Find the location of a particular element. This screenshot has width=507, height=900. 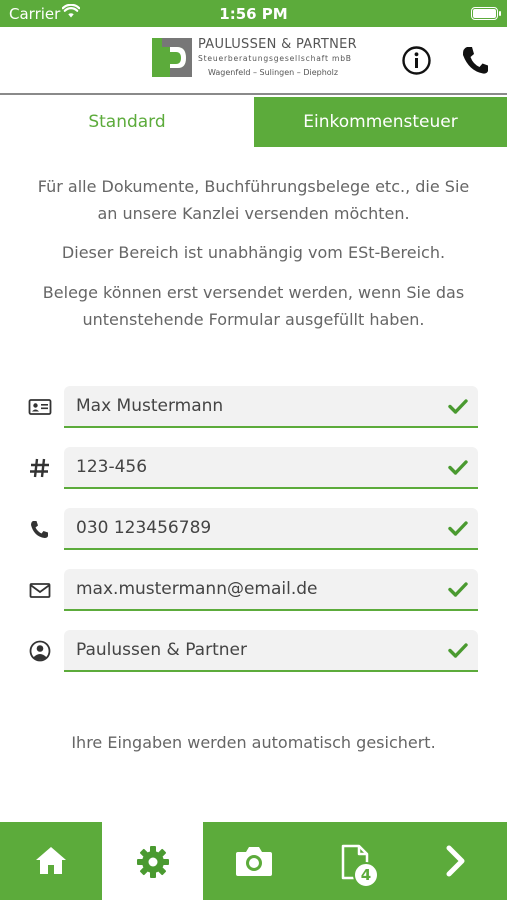

nav-settings is located at coordinates (152, 861).